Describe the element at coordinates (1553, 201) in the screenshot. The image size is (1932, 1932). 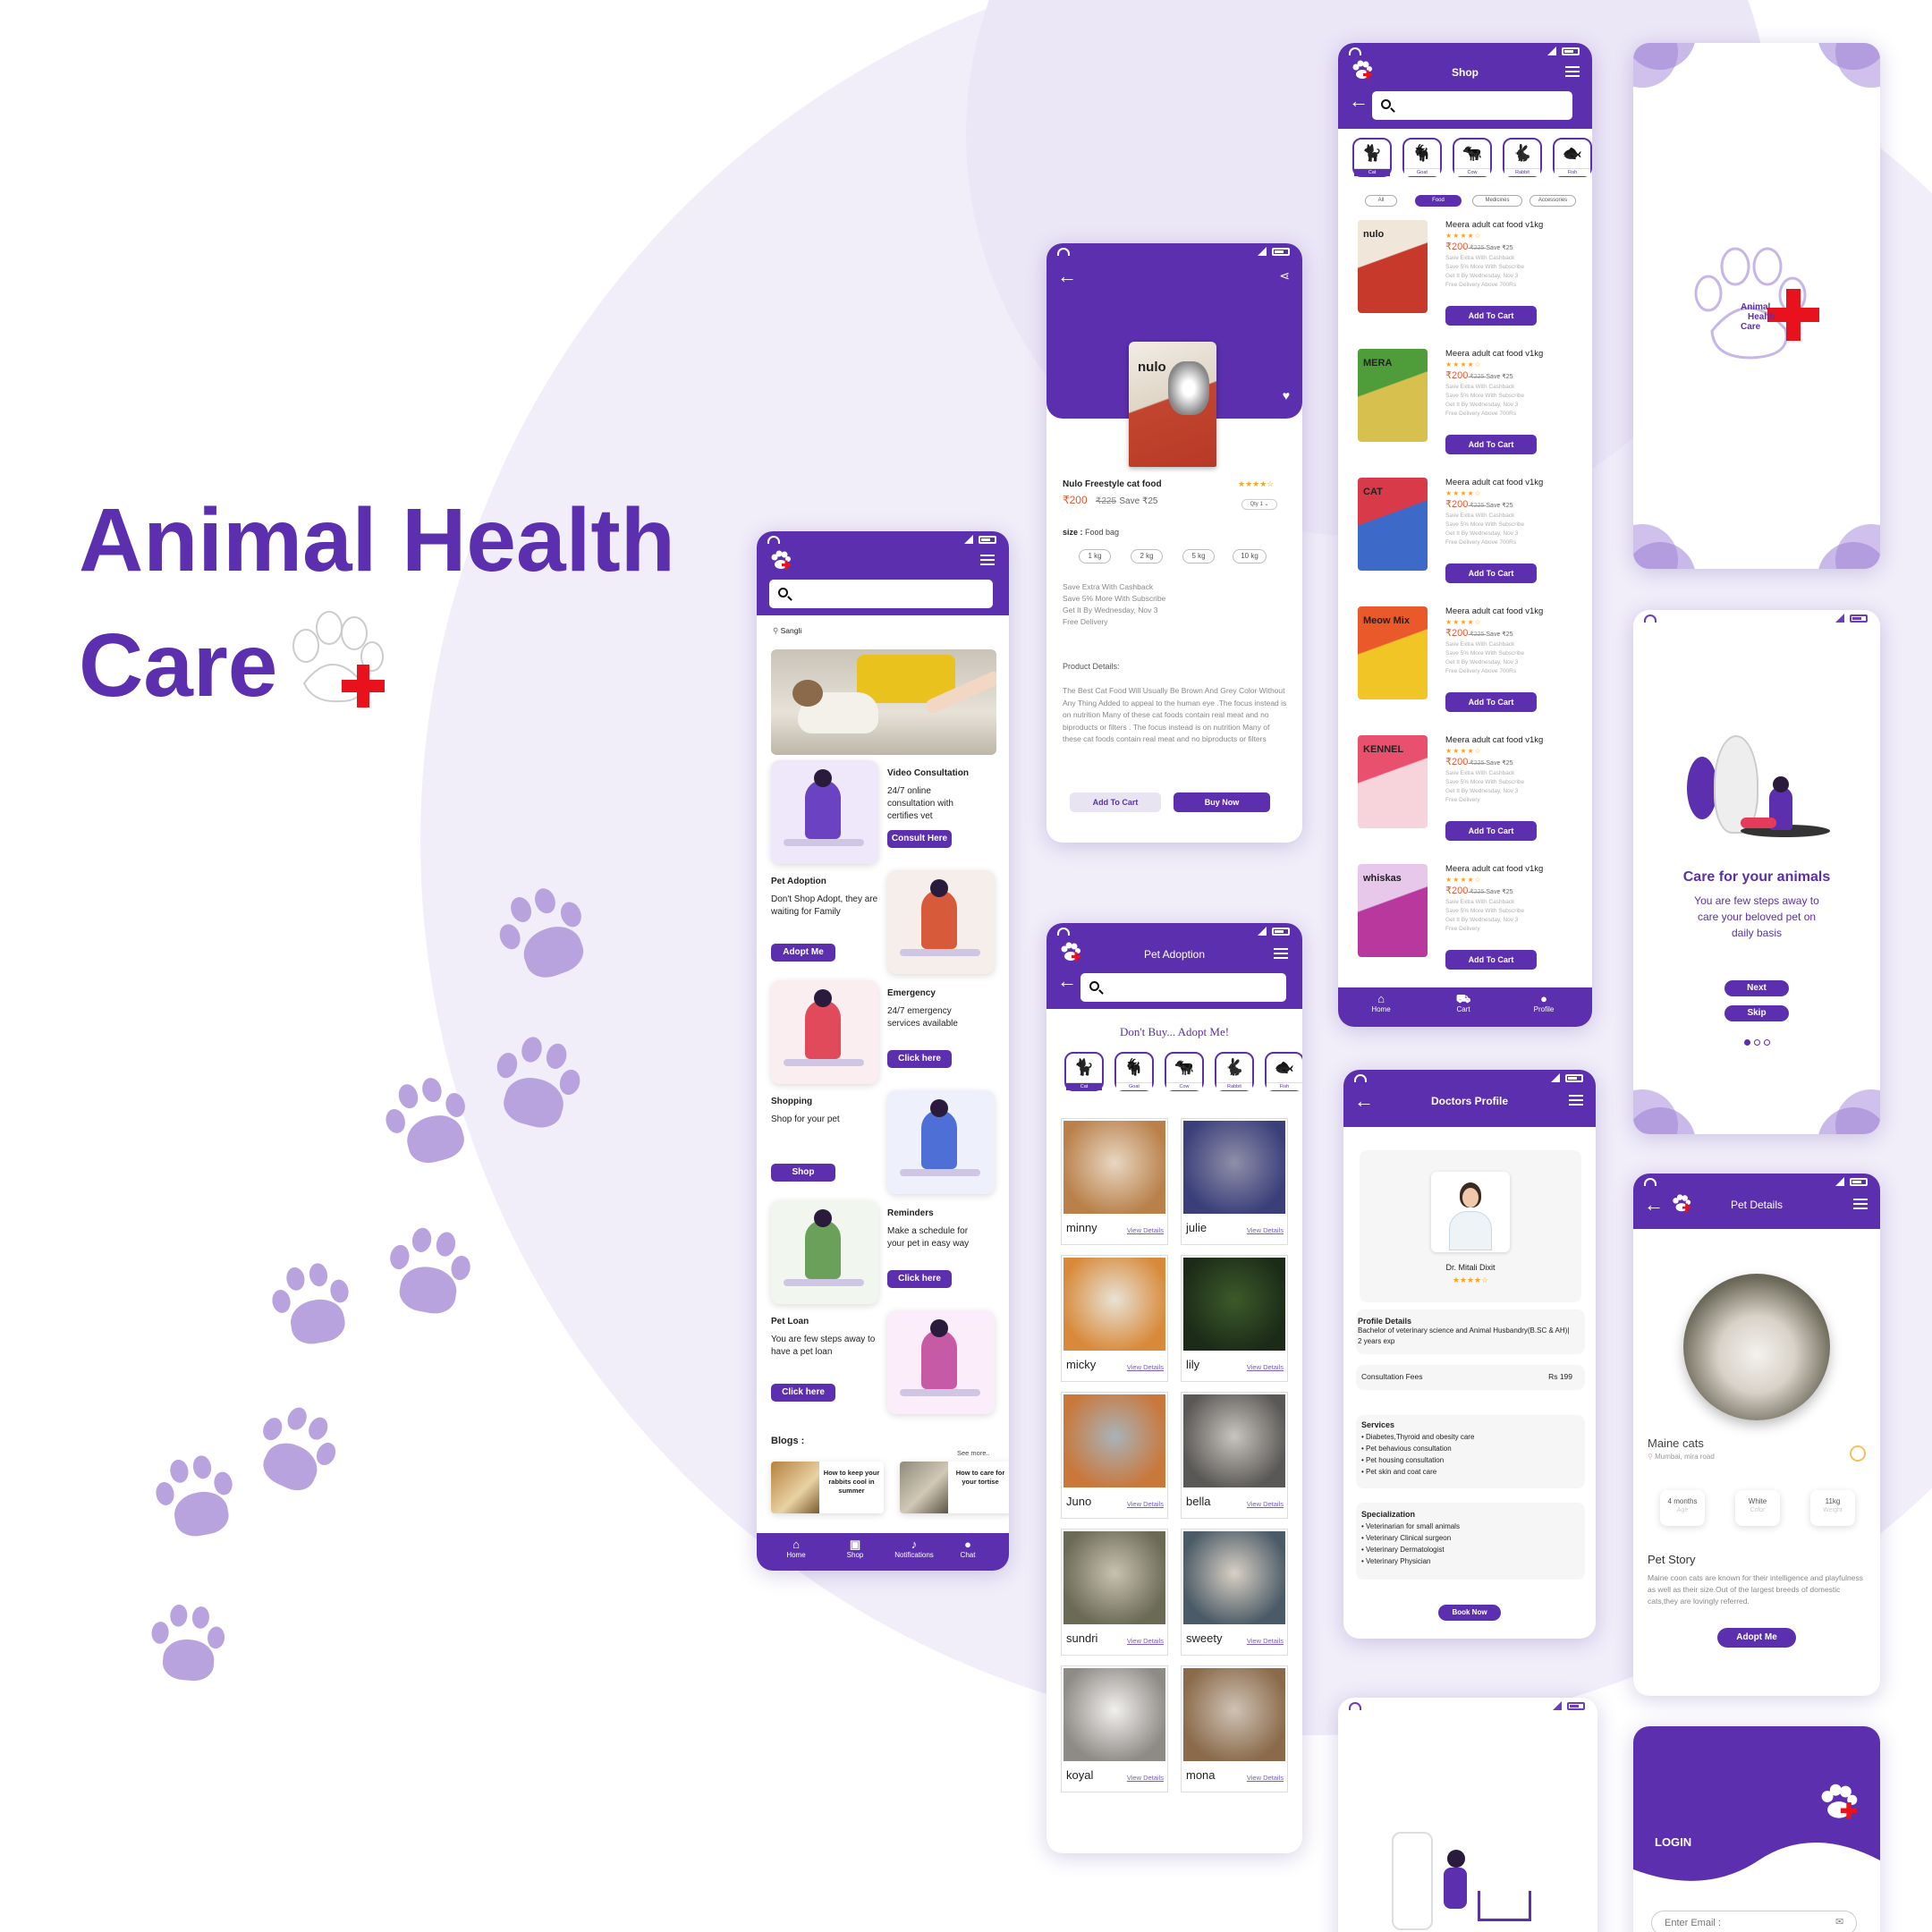
I see `filter-accessories: Accessories` at that location.